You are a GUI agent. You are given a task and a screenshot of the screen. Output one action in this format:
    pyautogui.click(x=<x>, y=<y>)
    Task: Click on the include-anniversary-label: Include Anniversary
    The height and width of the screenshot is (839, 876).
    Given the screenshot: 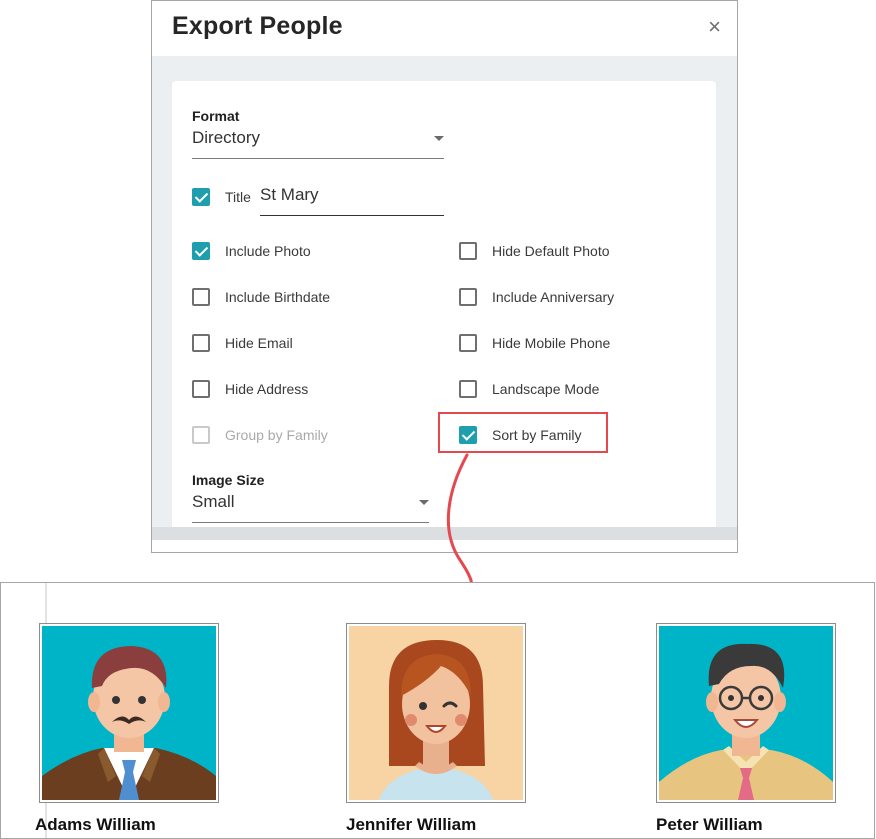 What is the action you would take?
    pyautogui.click(x=553, y=297)
    